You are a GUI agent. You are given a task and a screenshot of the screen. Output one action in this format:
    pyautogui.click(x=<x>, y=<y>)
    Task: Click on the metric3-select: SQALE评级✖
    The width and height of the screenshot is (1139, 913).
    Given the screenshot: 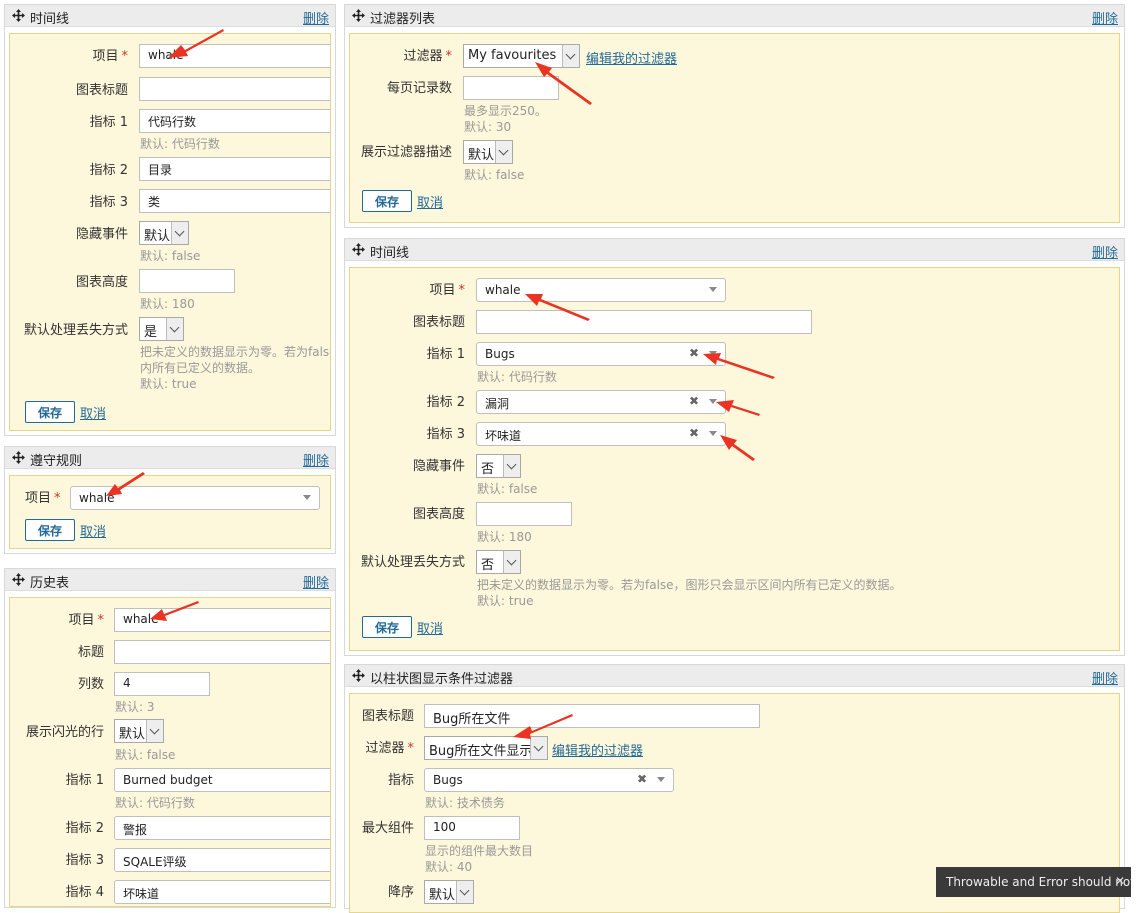 What is the action you would take?
    pyautogui.click(x=222, y=860)
    